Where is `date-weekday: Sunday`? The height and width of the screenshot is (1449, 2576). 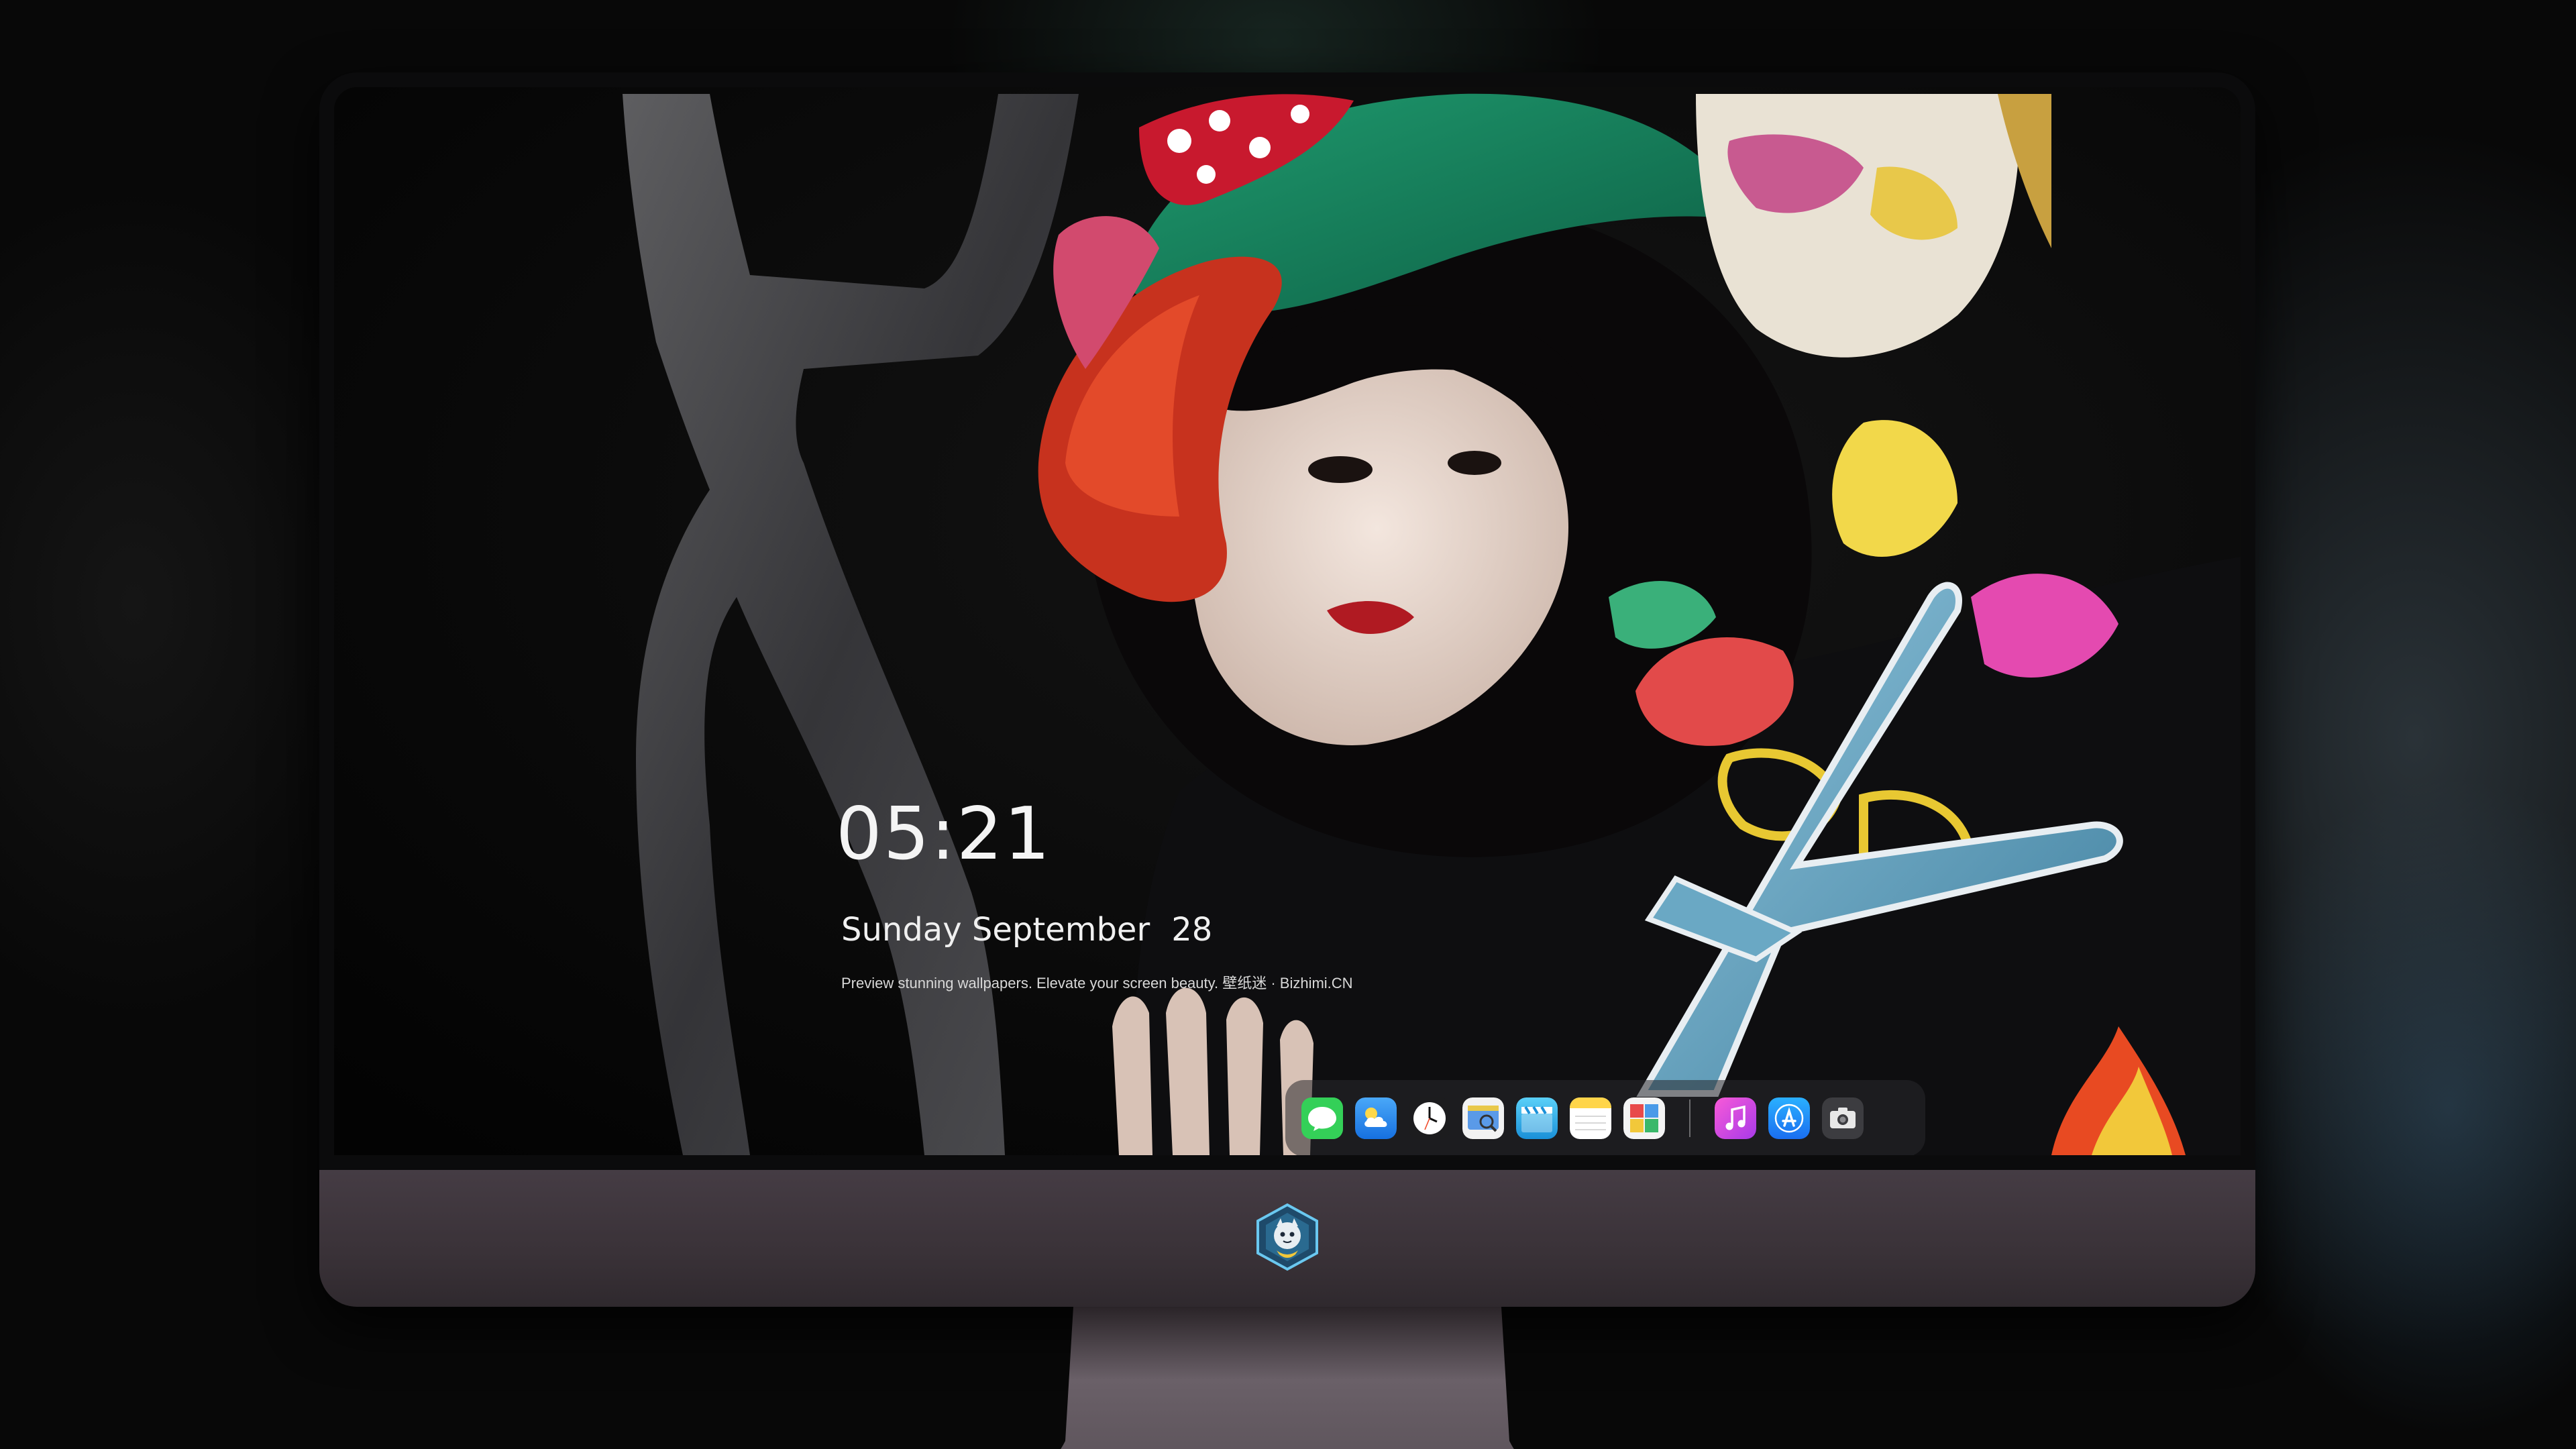 date-weekday: Sunday is located at coordinates (901, 930).